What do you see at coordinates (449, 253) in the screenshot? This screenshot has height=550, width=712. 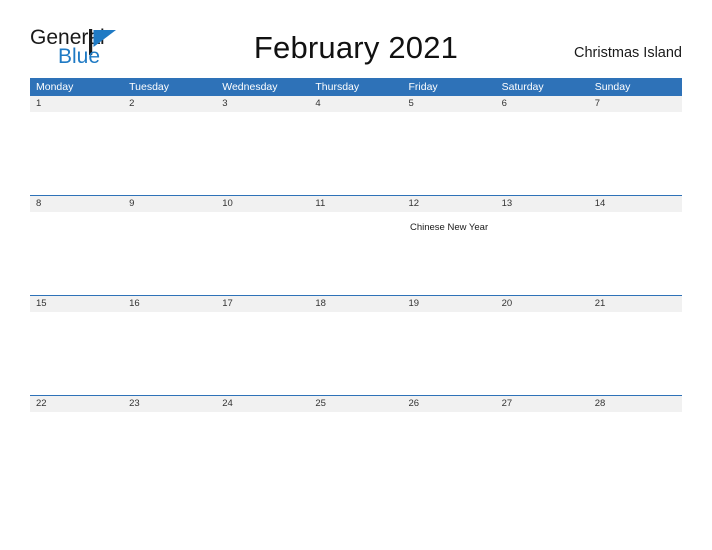 I see `day-cell: Chinese New Year` at bounding box center [449, 253].